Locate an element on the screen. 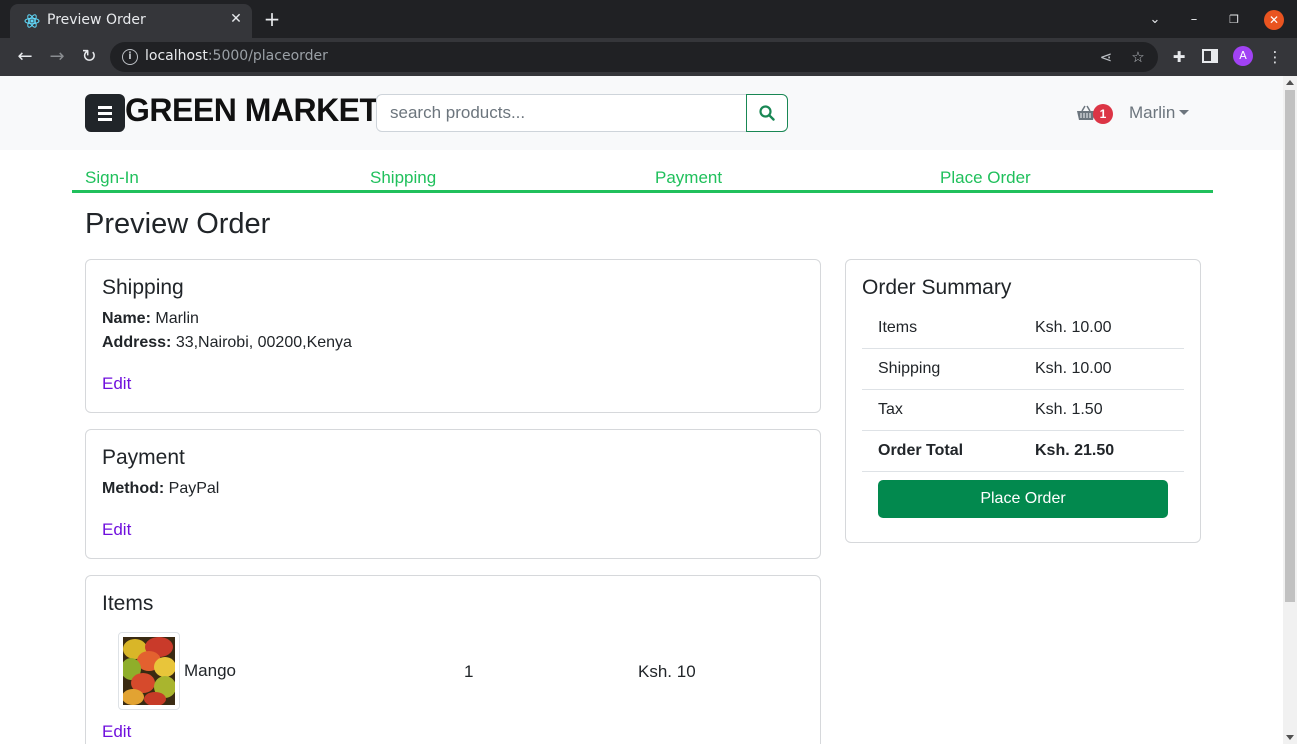 The width and height of the screenshot is (1297, 744). menu-toggle-button is located at coordinates (105, 113).